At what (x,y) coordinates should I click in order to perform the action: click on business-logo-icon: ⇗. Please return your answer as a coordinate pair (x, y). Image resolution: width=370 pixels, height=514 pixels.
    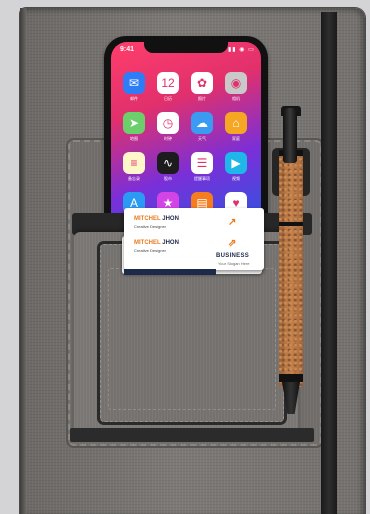
    Looking at the image, I should click on (232, 243).